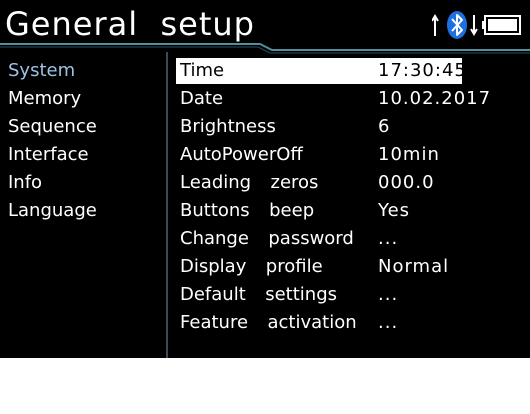 The image size is (530, 414). I want to click on settings-row-time: Time 17:30:45, so click(321, 71).